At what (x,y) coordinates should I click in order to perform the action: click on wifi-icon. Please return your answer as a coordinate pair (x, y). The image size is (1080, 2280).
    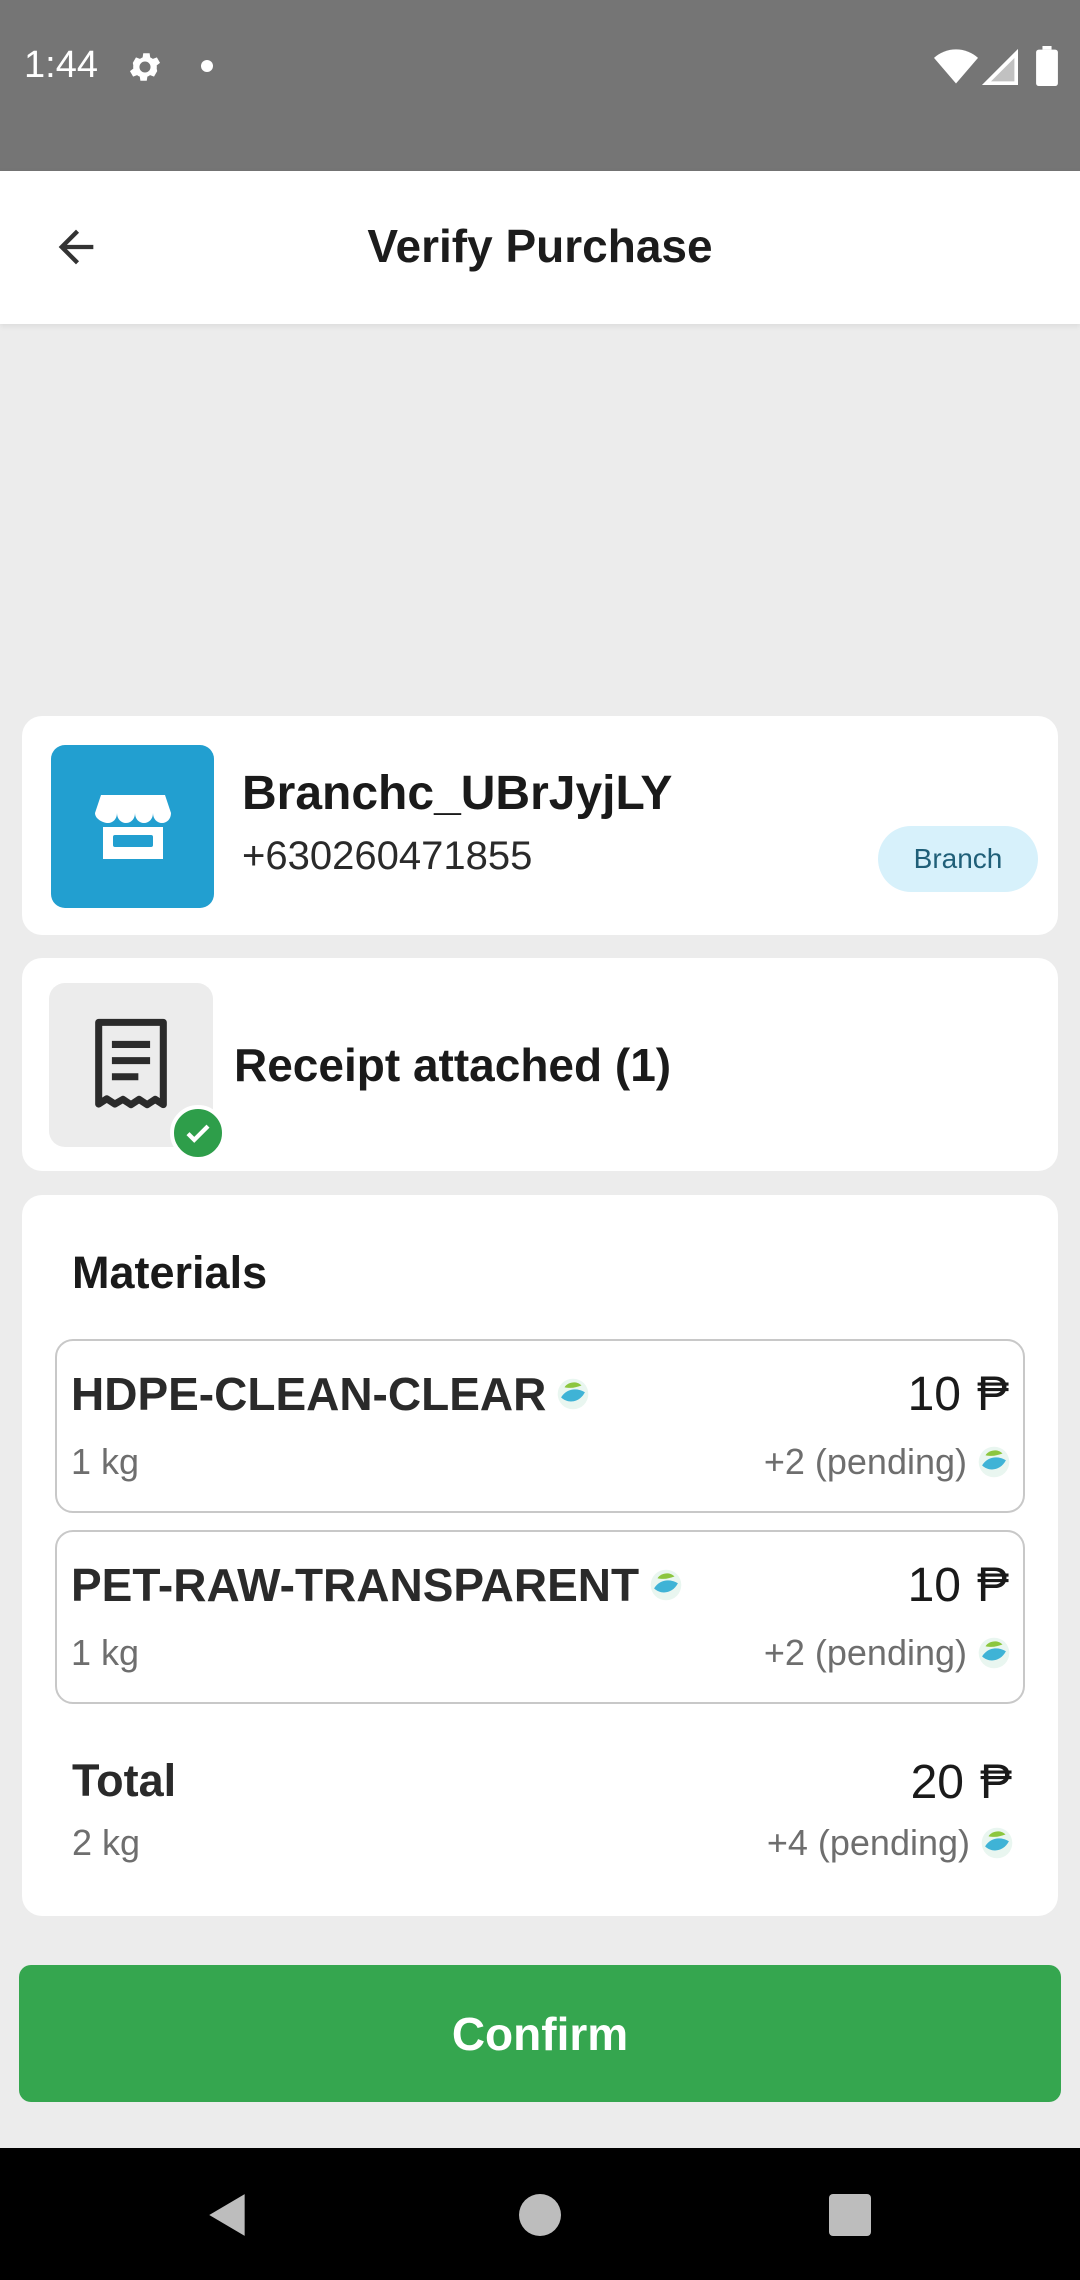
    Looking at the image, I should click on (956, 66).